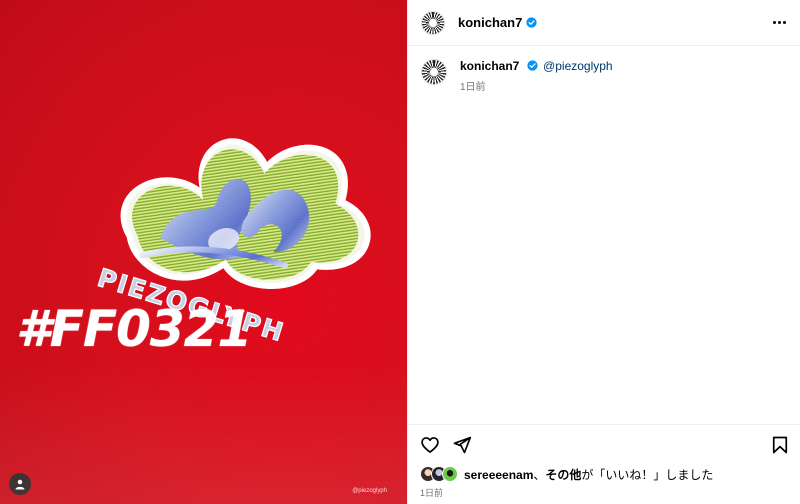 The height and width of the screenshot is (504, 800). Describe the element at coordinates (489, 66) in the screenshot. I see `caption-username: konichan7` at that location.